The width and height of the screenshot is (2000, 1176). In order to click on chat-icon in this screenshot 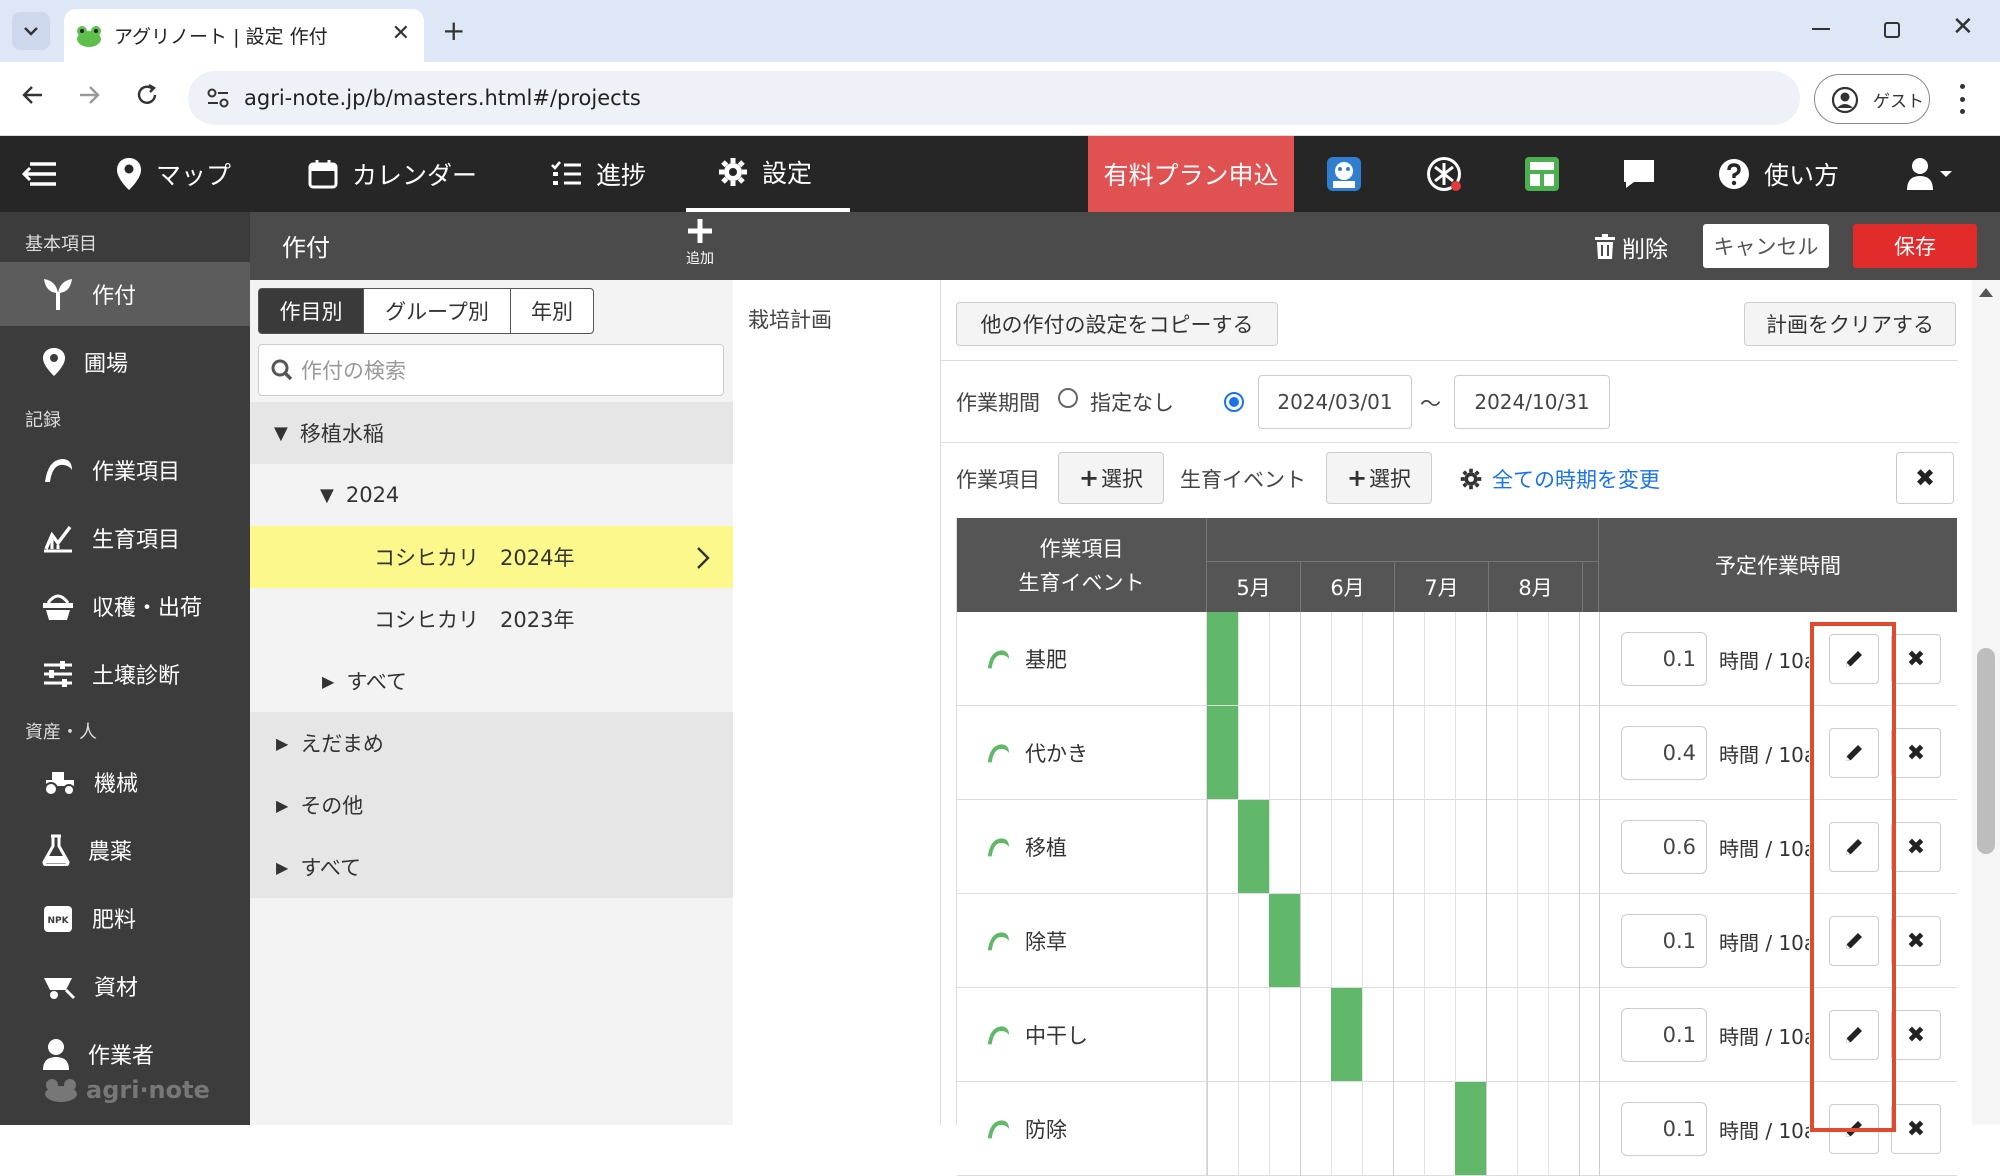, I will do `click(1646, 174)`.